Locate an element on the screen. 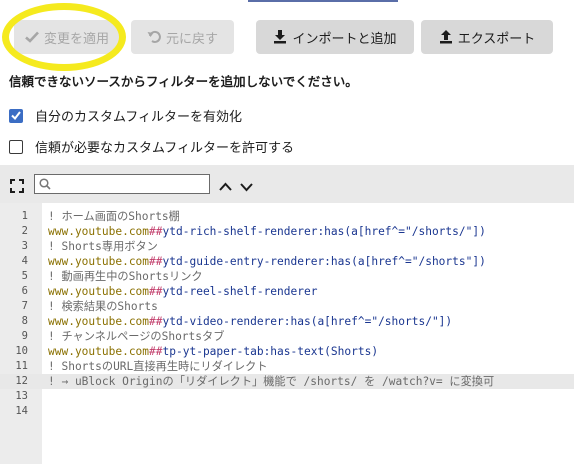 The width and height of the screenshot is (574, 464). editor-line: 3 ! Shorts専用ボタン is located at coordinates (287, 246).